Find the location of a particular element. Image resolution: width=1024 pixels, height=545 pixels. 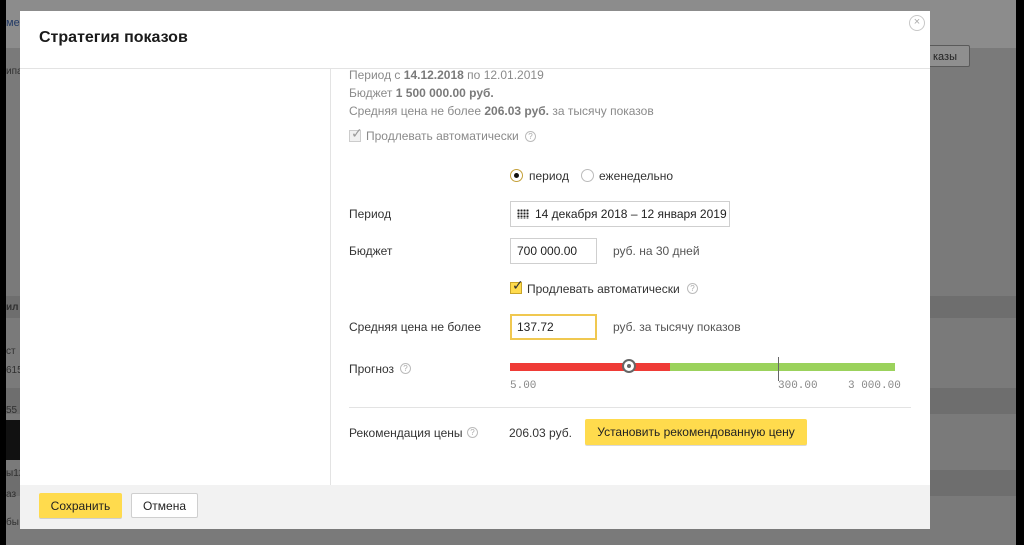

background-button: казы is located at coordinates (948, 56).